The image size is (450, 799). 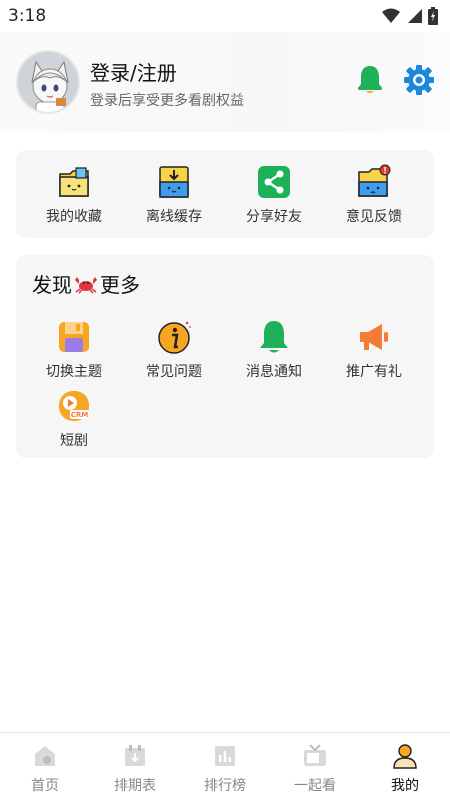 I want to click on tab-schedule-label: 排期表, so click(x=135, y=786).